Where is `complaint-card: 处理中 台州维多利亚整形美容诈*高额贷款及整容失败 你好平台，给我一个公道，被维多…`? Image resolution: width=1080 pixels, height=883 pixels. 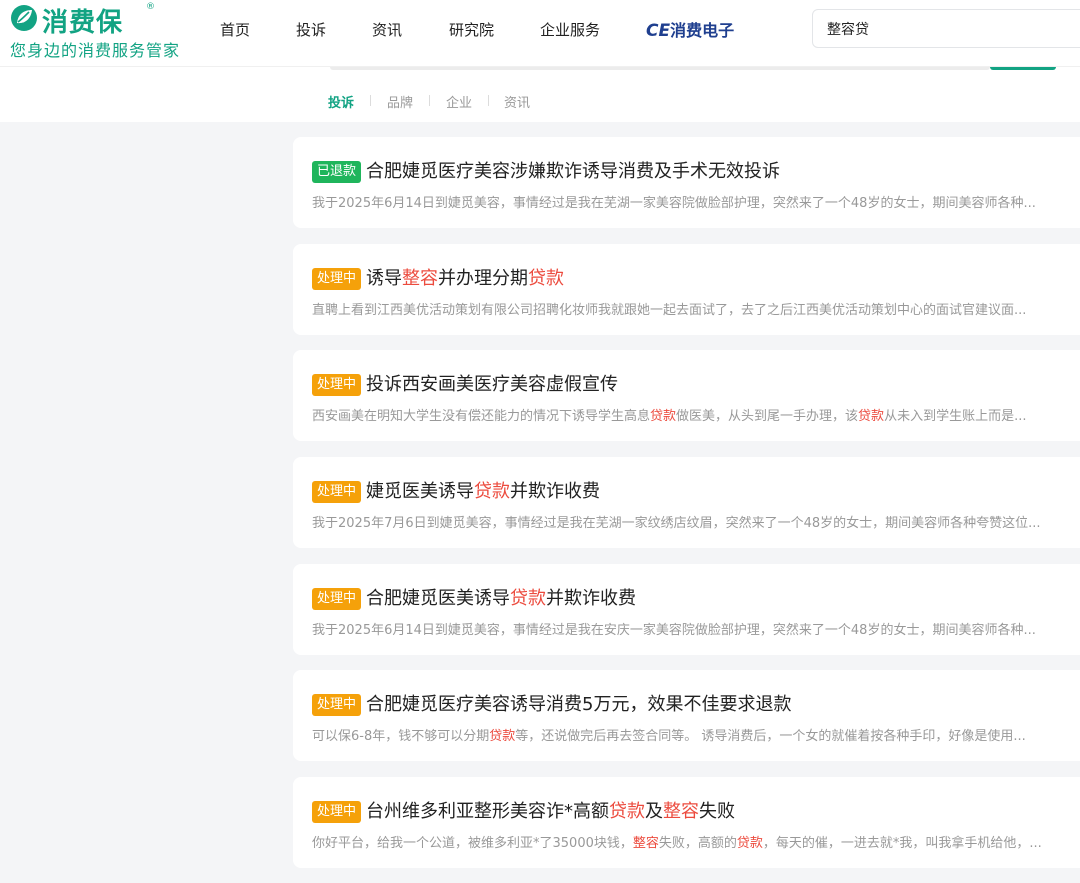 complaint-card: 处理中 台州维多利亚整形美容诈*高额贷款及整容失败 你好平台，给我一个公道，被维多… is located at coordinates (686, 822).